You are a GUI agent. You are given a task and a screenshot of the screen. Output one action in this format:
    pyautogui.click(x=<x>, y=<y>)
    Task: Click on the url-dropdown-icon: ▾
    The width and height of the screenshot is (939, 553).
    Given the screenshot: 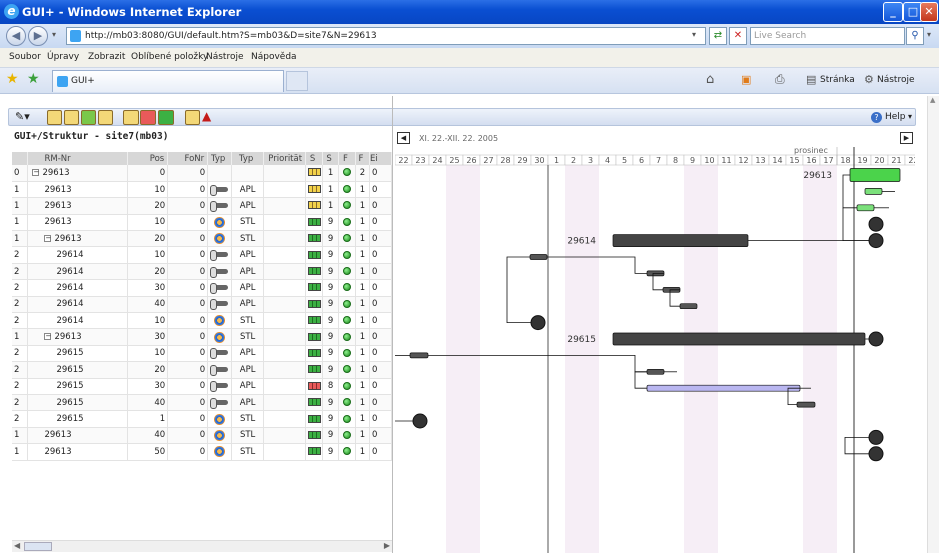 What is the action you would take?
    pyautogui.click(x=694, y=34)
    